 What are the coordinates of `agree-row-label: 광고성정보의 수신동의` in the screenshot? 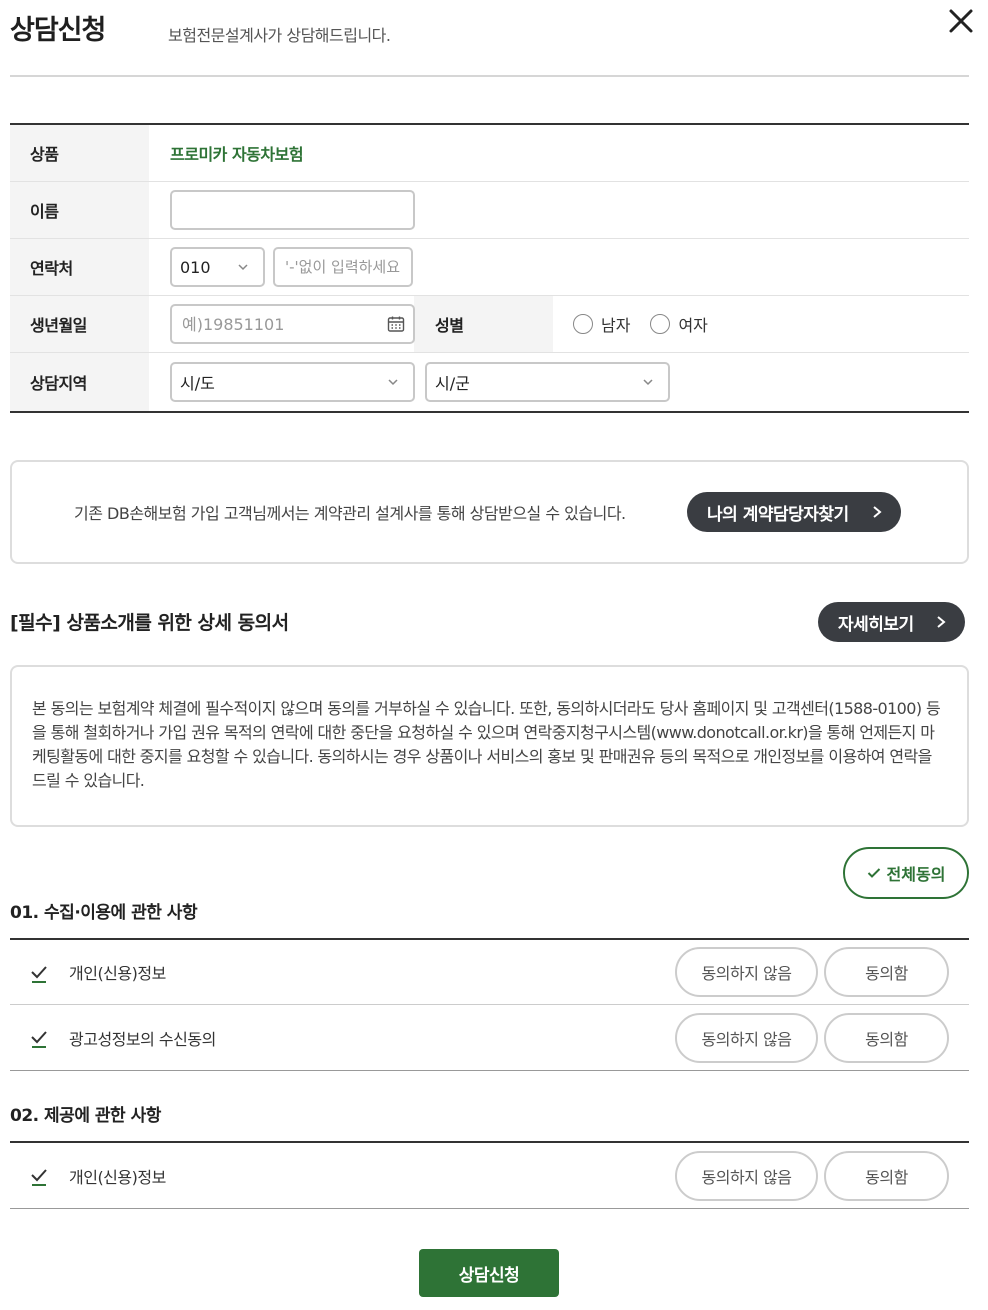 It's located at (142, 1039).